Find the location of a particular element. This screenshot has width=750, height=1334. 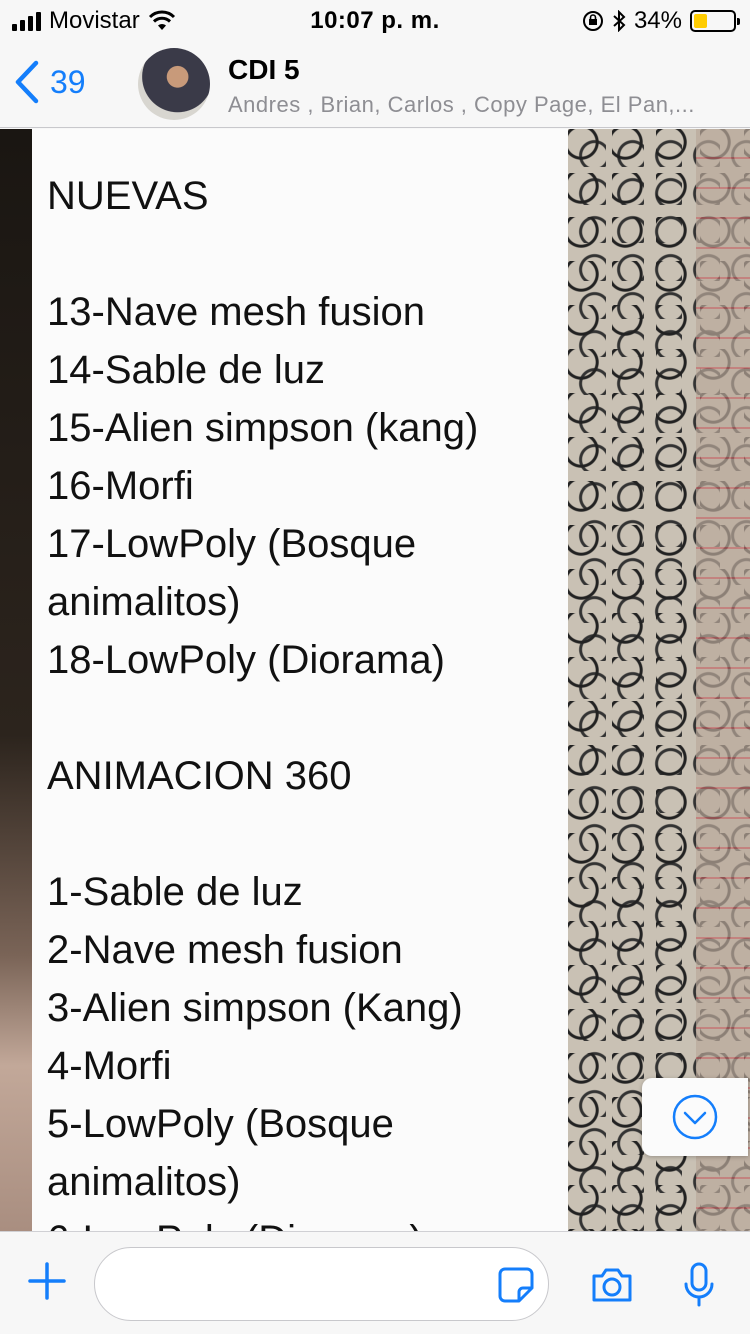

chevron-down-circle-icon is located at coordinates (695, 1117).